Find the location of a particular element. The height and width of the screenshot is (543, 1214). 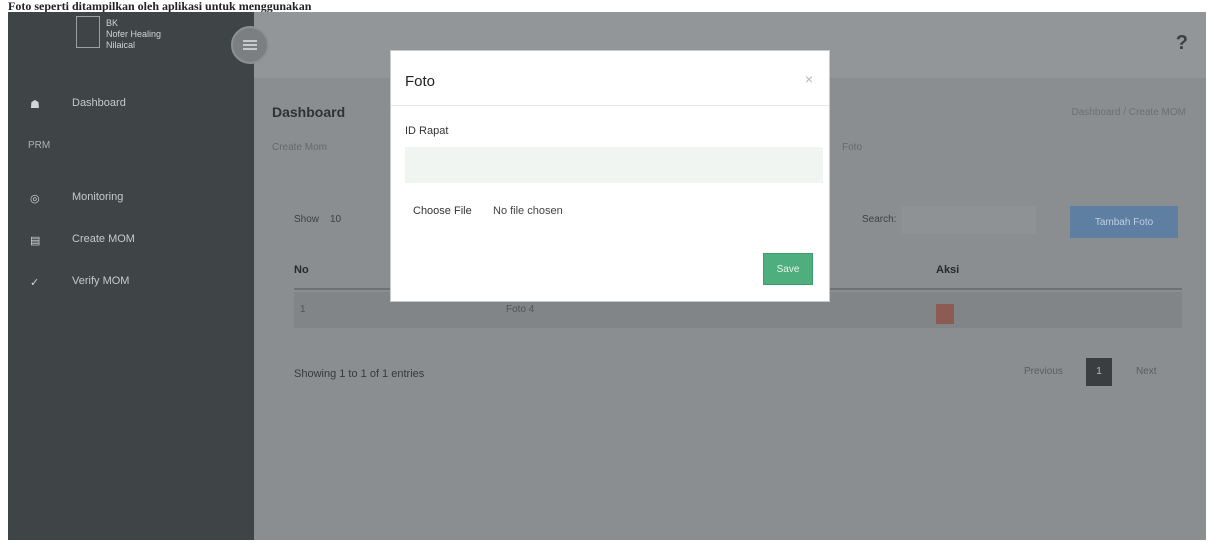

save-button: Save is located at coordinates (788, 269).